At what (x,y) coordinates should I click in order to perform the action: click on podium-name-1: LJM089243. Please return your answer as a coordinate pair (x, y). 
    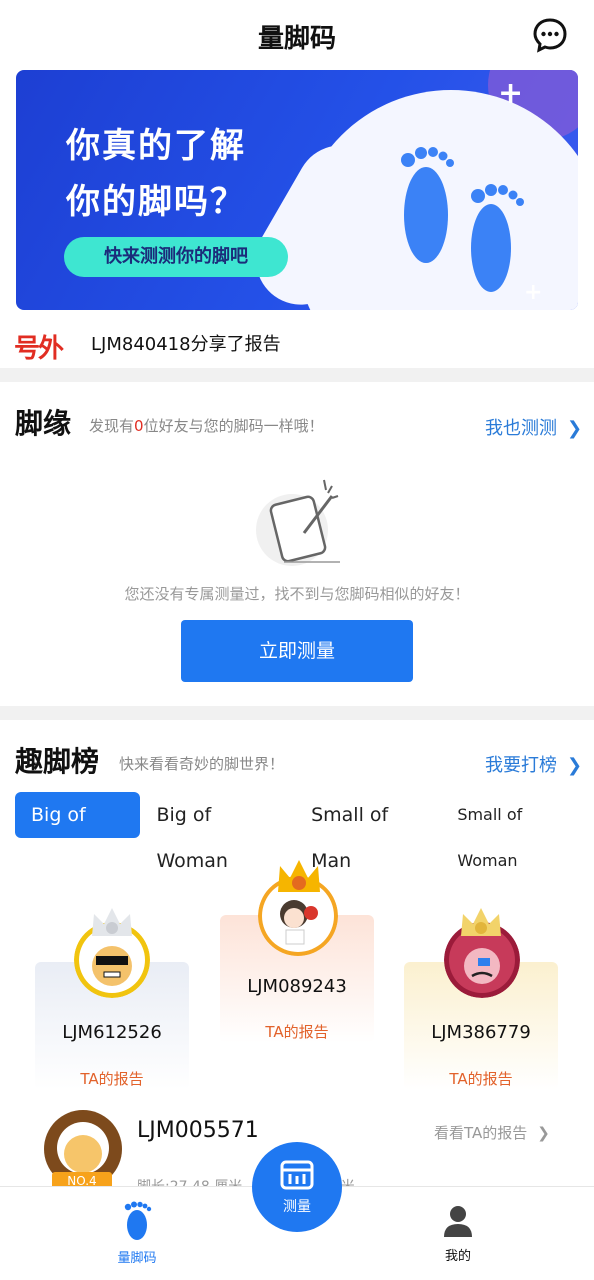
    Looking at the image, I should click on (297, 986).